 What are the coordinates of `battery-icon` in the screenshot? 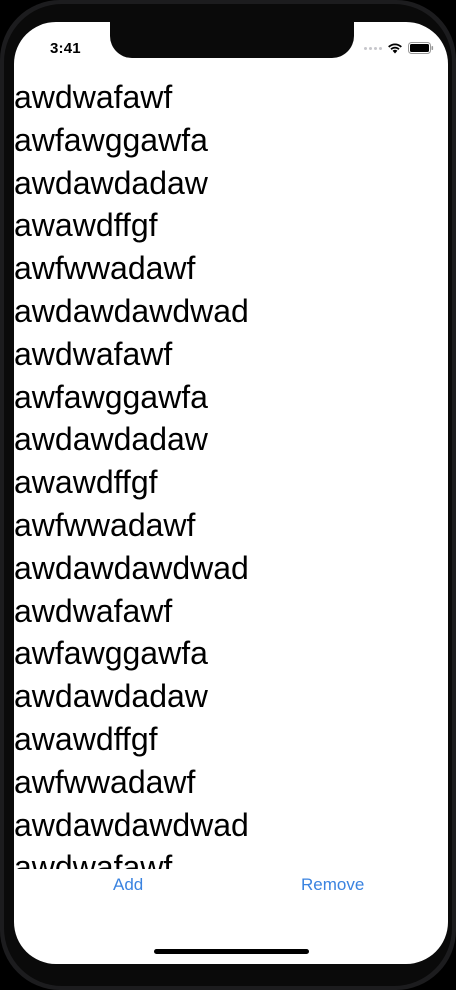 It's located at (421, 48).